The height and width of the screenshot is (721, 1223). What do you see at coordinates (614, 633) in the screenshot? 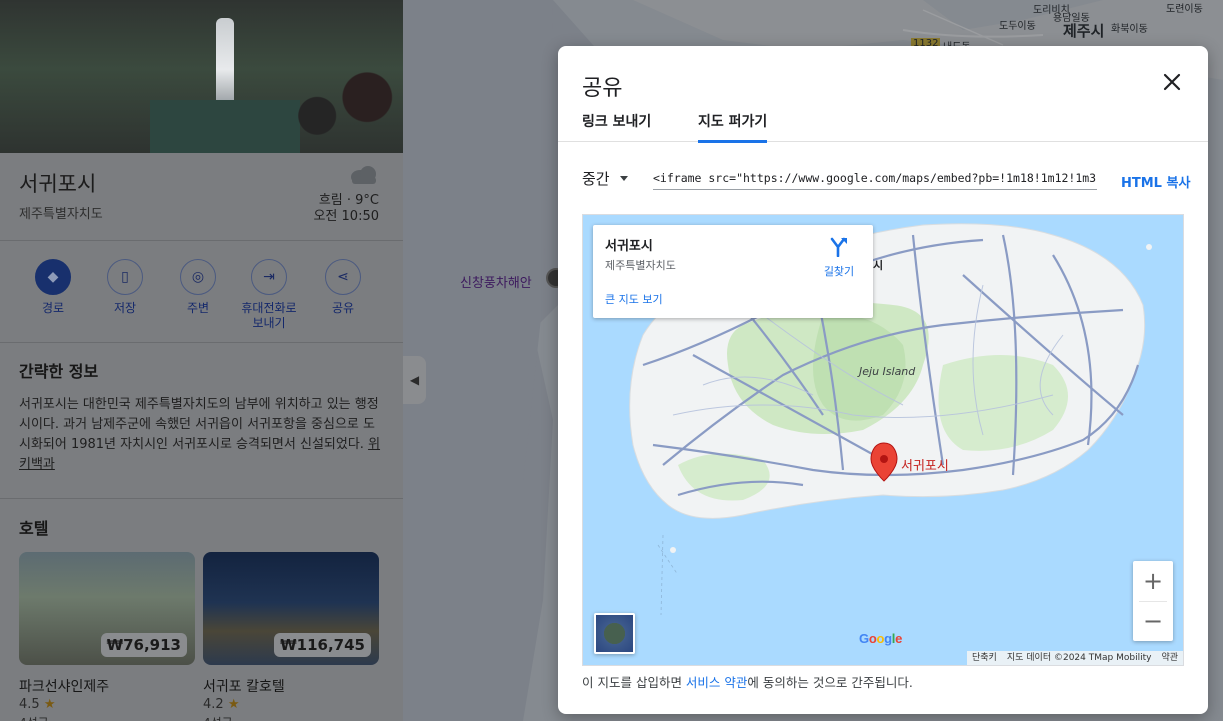
I see `satellite-toggle-button` at bounding box center [614, 633].